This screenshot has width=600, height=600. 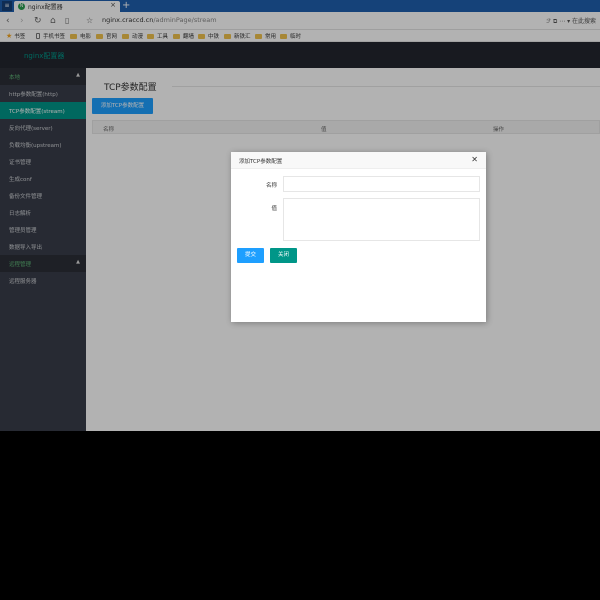 What do you see at coordinates (381, 184) in the screenshot?
I see `name-field` at bounding box center [381, 184].